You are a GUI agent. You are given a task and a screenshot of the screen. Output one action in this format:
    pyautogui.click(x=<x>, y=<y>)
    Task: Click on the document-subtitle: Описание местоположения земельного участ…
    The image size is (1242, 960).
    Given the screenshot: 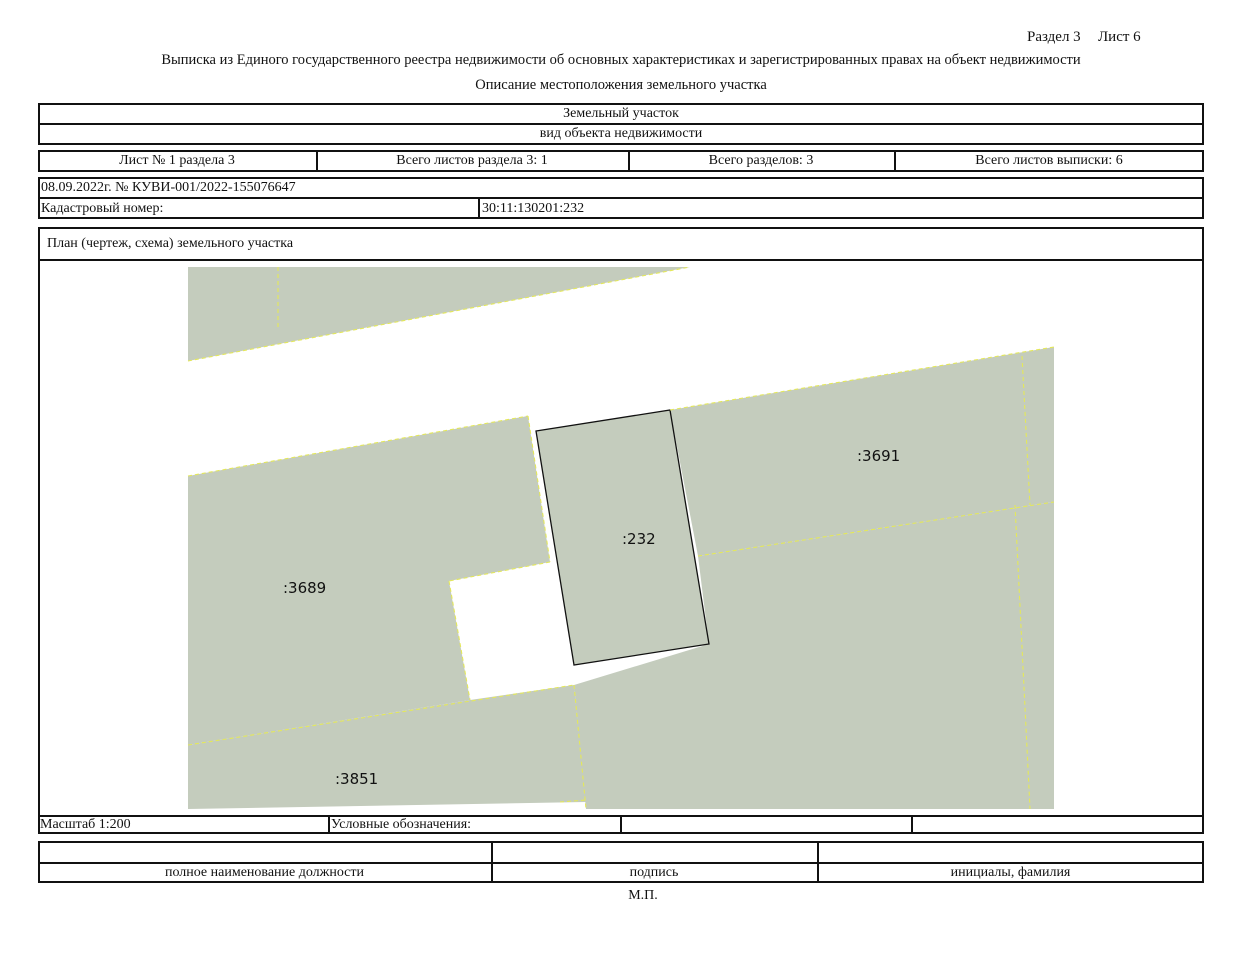 What is the action you would take?
    pyautogui.click(x=621, y=85)
    